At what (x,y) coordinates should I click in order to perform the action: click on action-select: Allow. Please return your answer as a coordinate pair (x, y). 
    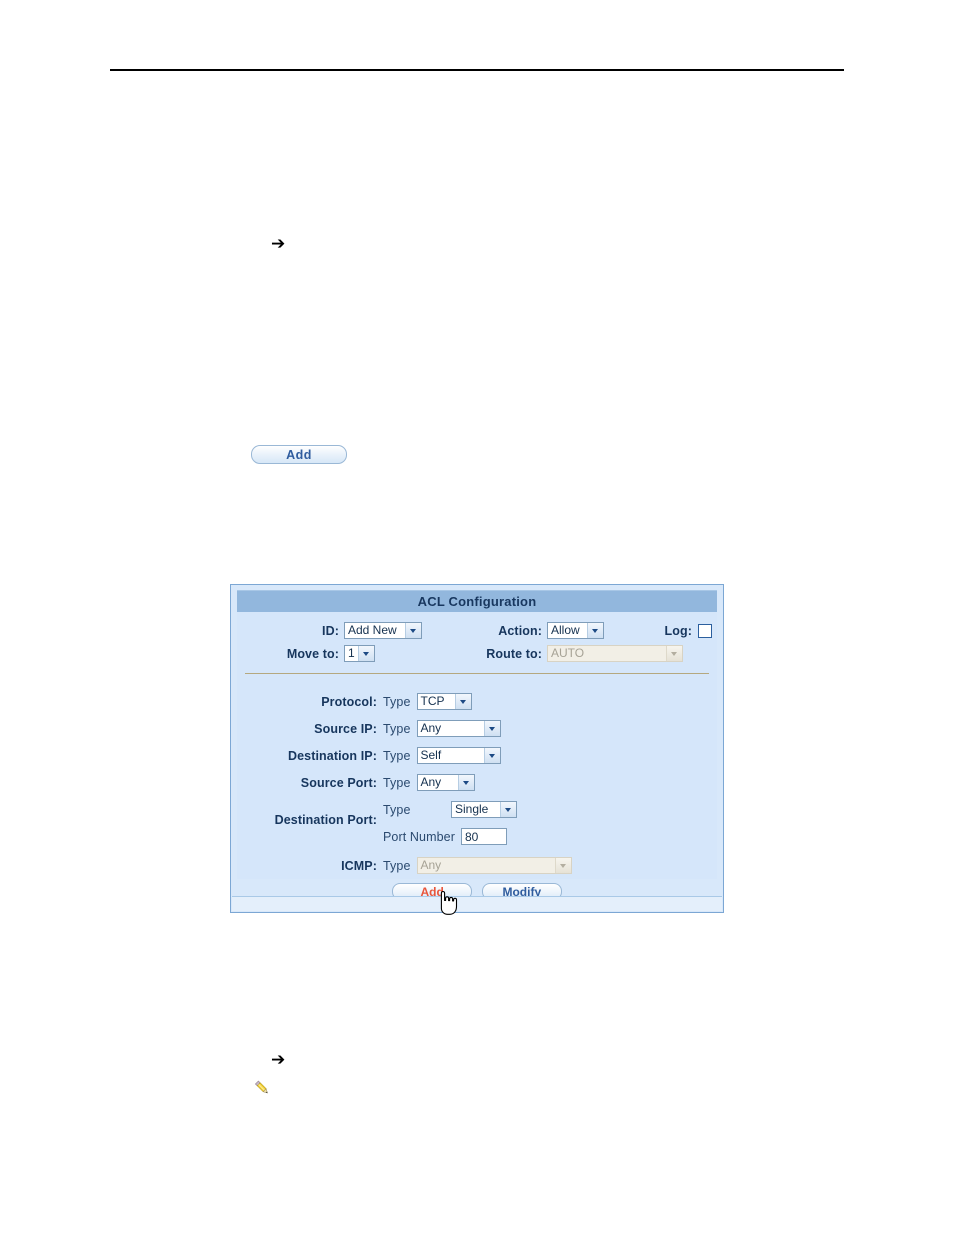
    Looking at the image, I should click on (575, 630).